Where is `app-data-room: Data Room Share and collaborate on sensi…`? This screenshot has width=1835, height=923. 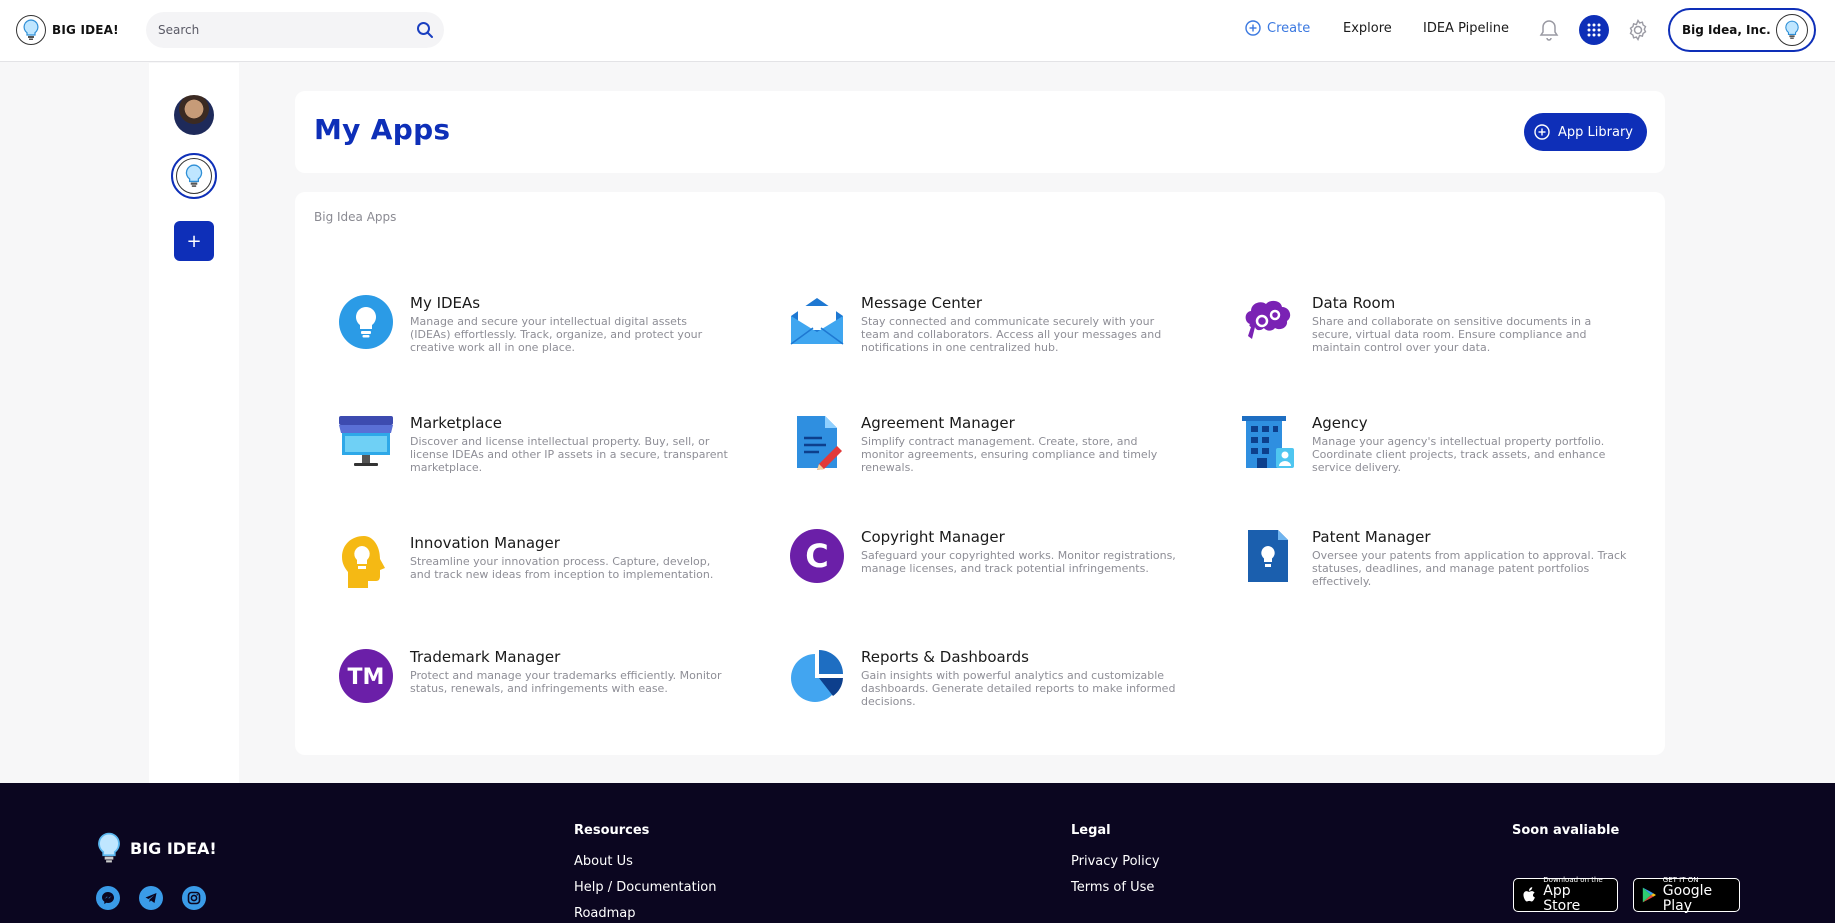
app-data-room: Data Room Share and collaborate on sensi… is located at coordinates (1450, 334).